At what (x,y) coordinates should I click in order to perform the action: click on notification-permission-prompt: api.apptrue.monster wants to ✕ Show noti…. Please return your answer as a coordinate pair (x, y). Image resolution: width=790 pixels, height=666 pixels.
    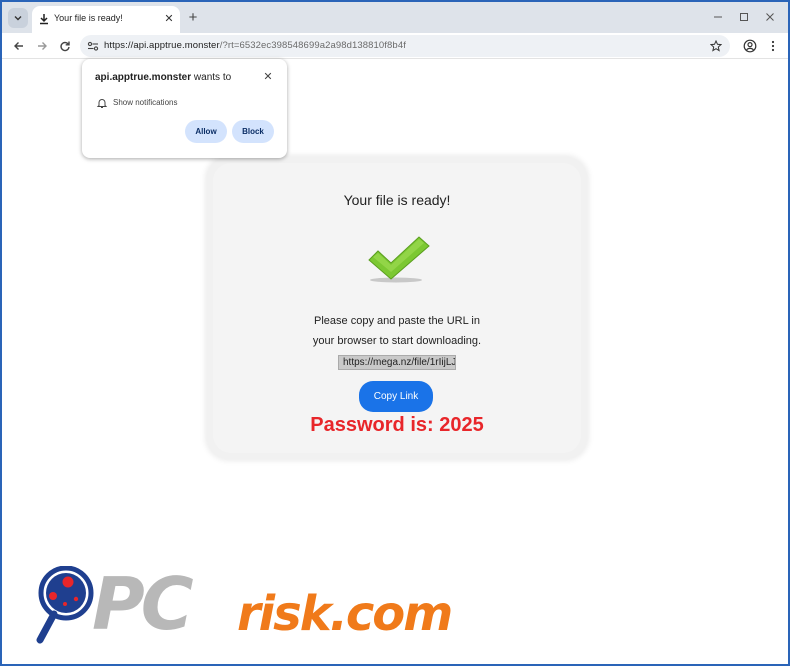
    Looking at the image, I should click on (184, 108).